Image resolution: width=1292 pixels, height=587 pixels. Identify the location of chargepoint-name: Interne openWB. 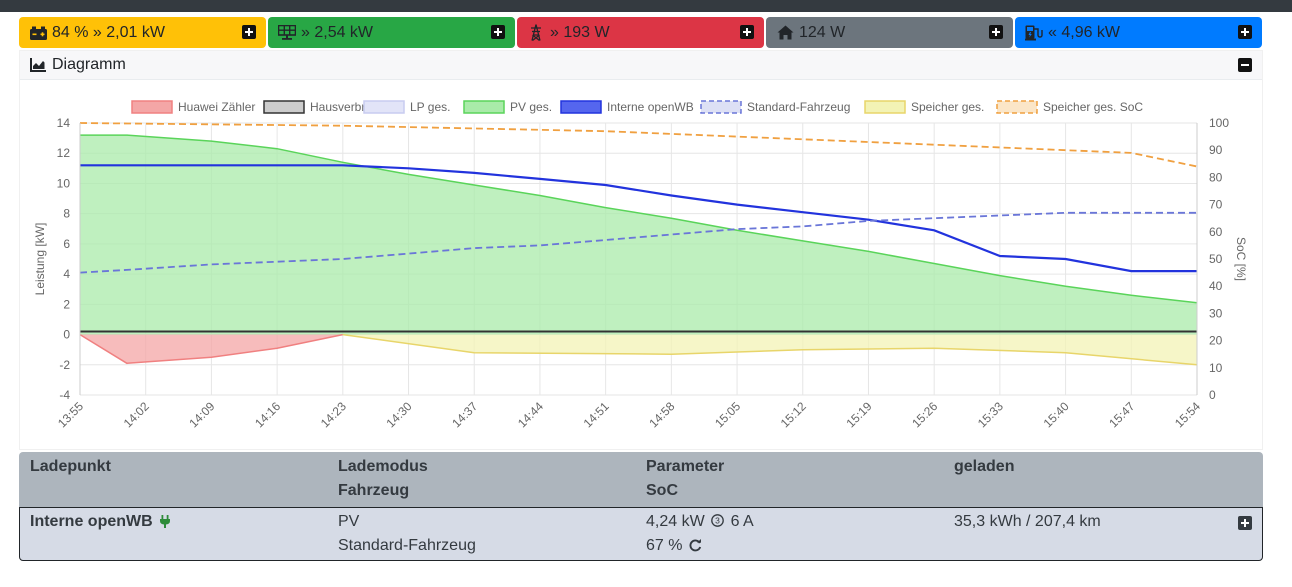
(100, 522).